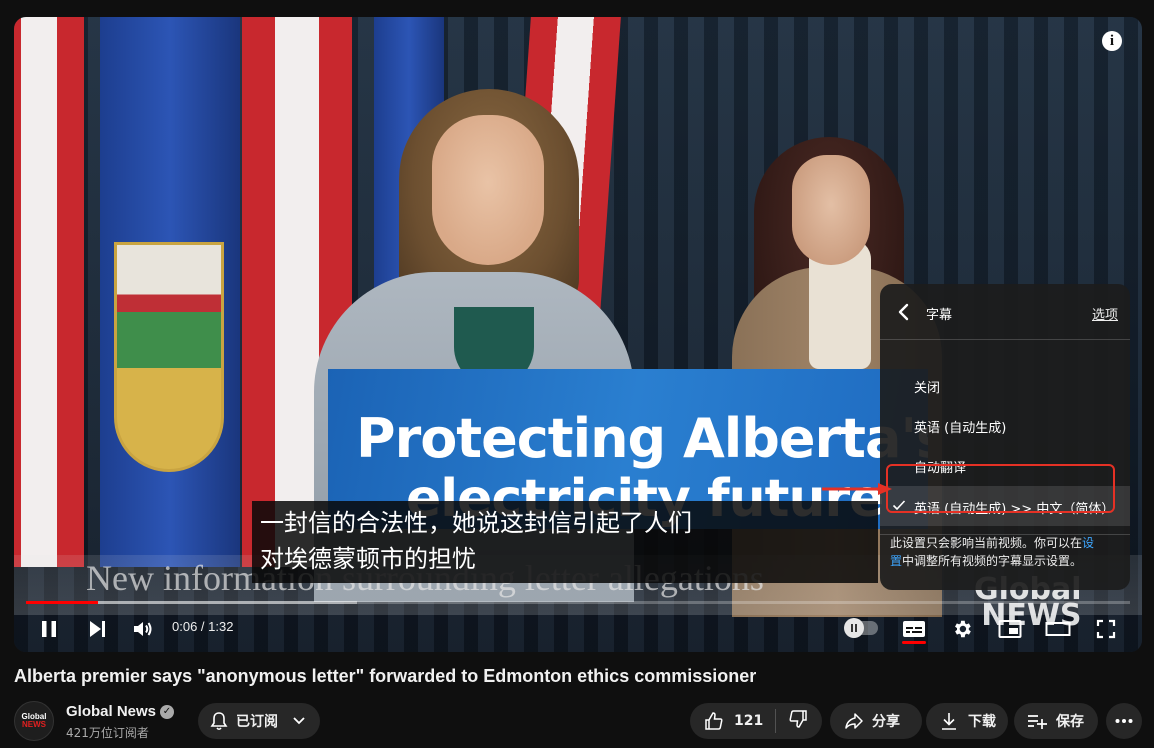 This screenshot has height=748, width=1154. Describe the element at coordinates (904, 312) in the screenshot. I see `chevron-left-icon` at that location.